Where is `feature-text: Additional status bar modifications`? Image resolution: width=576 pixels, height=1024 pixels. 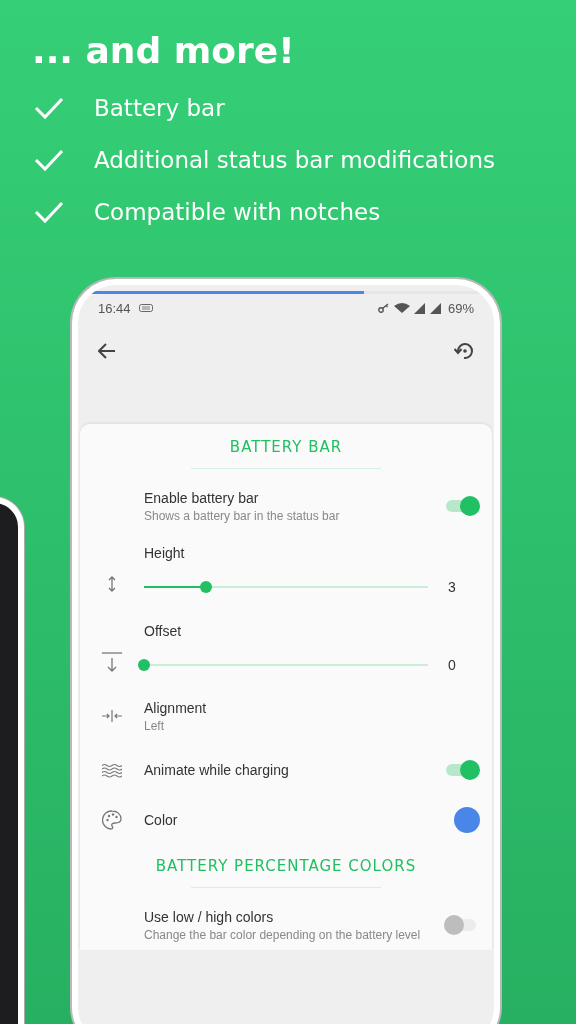
feature-text: Additional status bar modifications is located at coordinates (294, 159).